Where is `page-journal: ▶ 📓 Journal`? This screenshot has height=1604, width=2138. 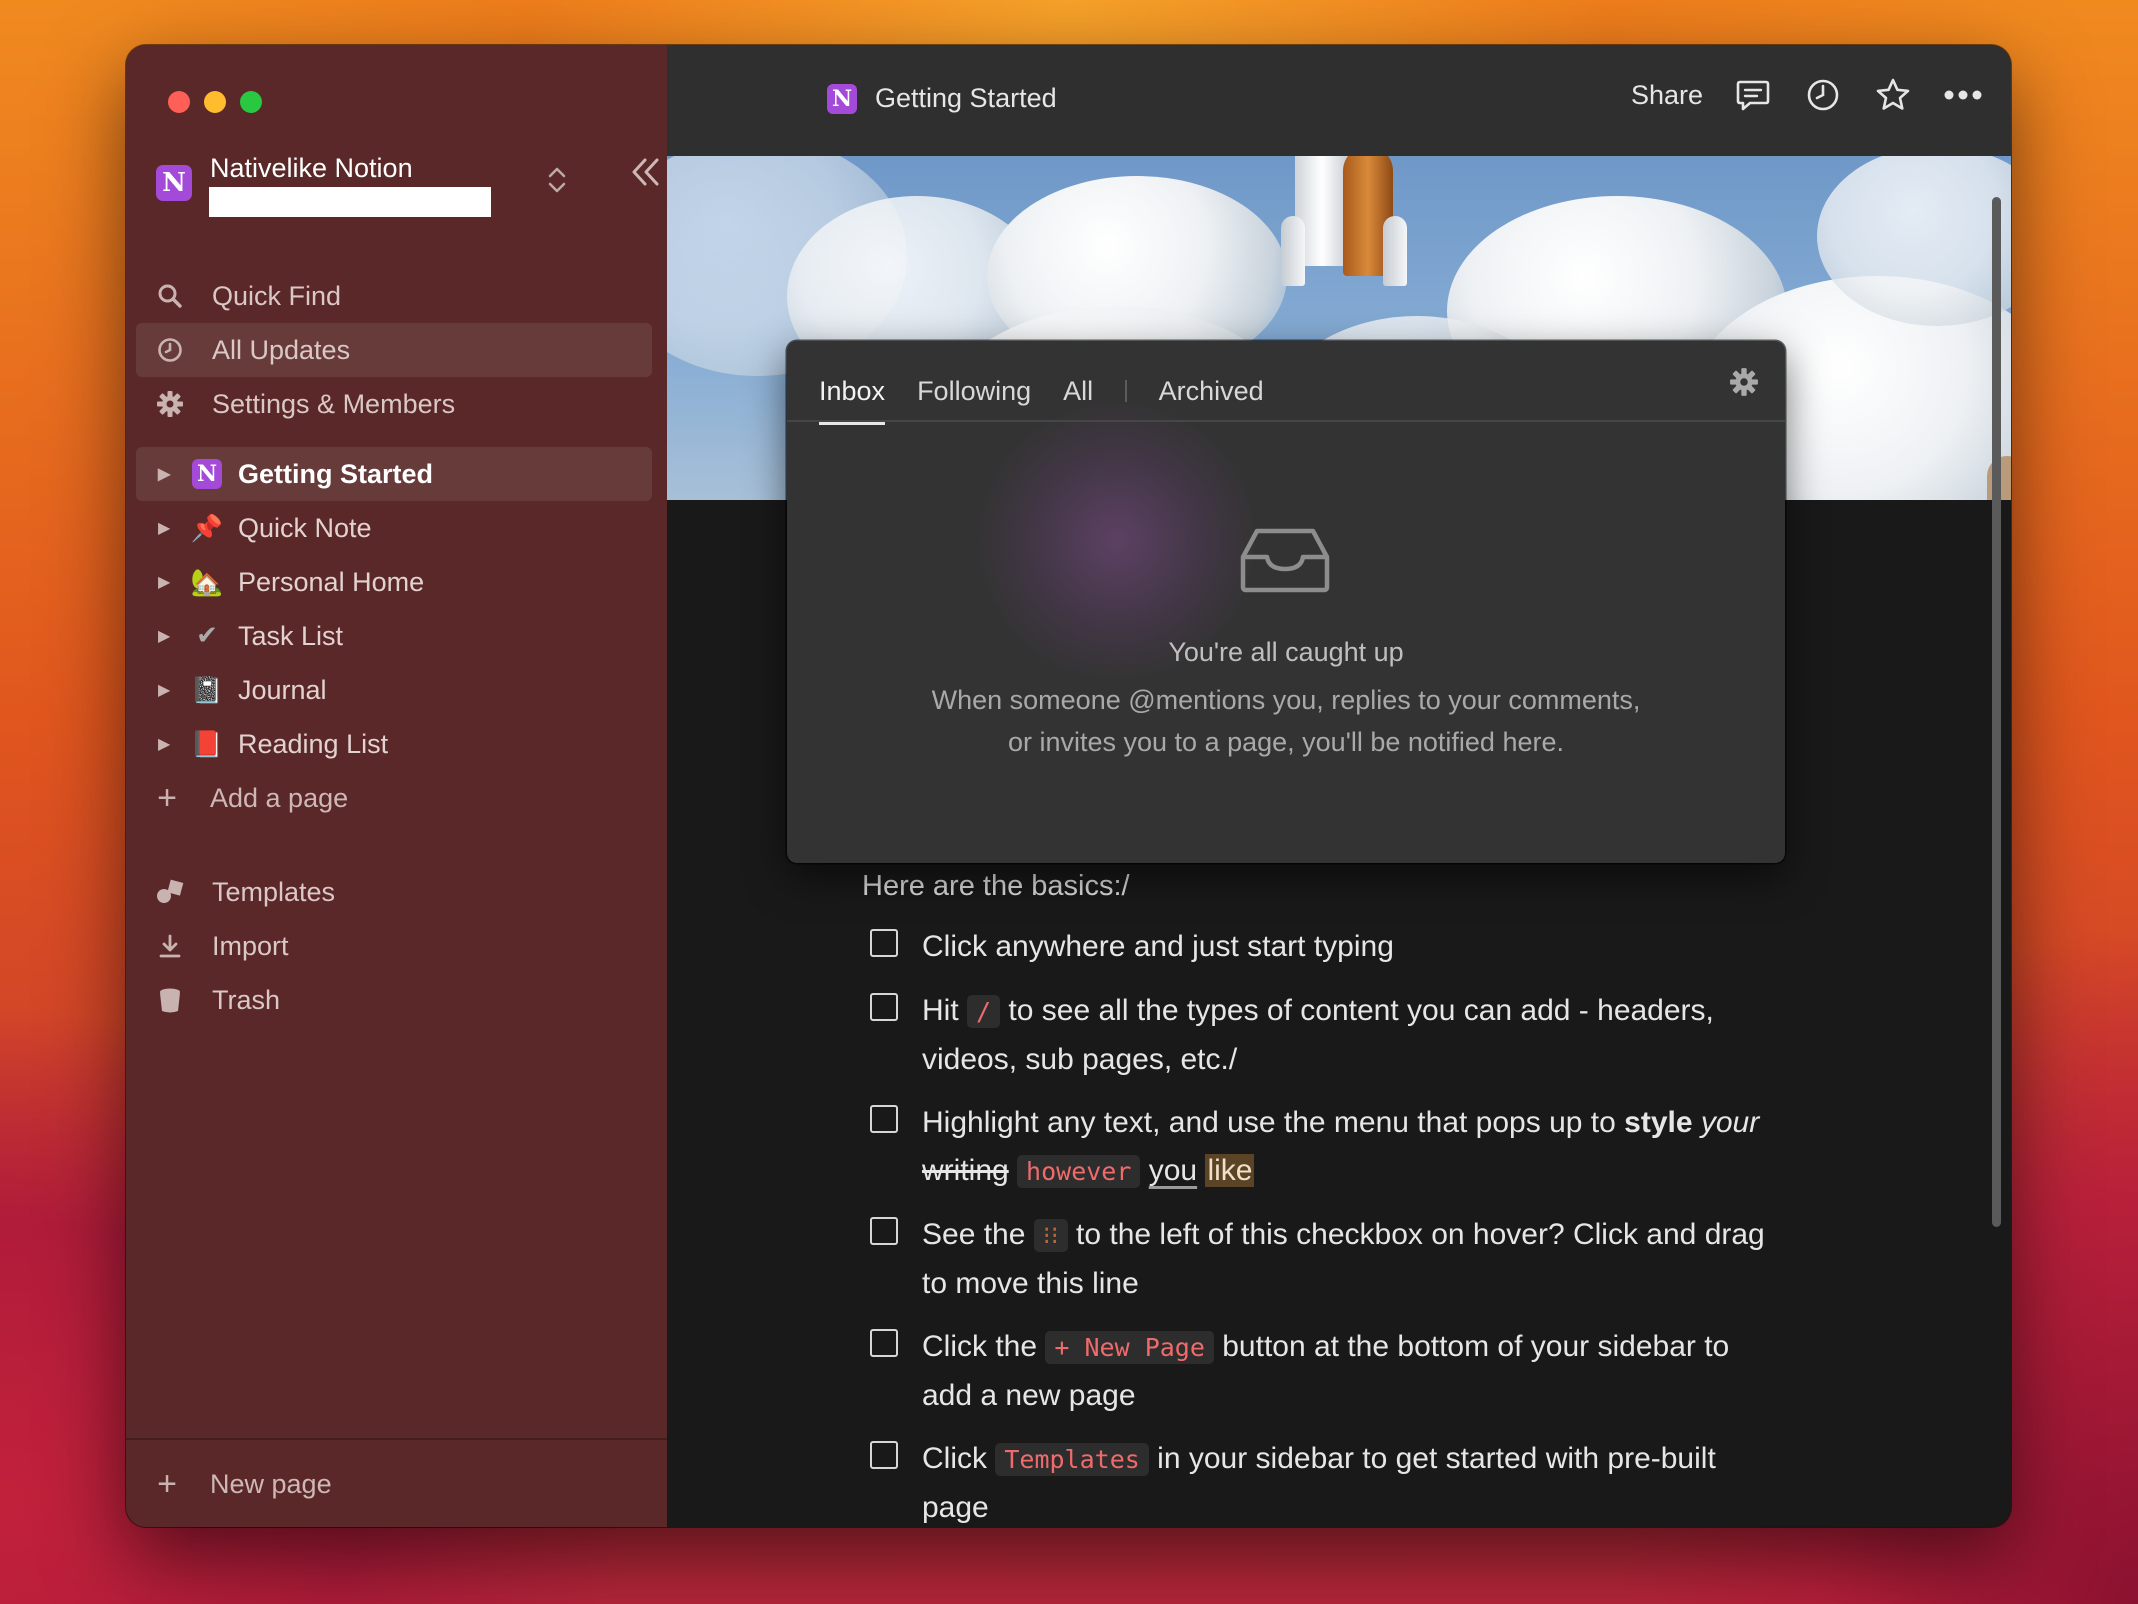
page-journal: ▶ 📓 Journal is located at coordinates (394, 690).